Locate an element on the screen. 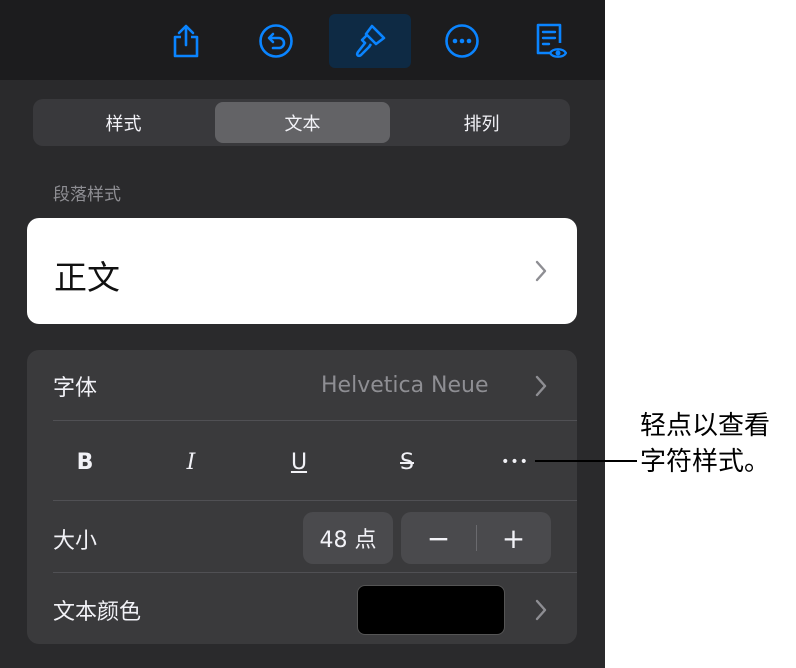 This screenshot has height=668, width=796. tab-style: 样式 is located at coordinates (123, 122).